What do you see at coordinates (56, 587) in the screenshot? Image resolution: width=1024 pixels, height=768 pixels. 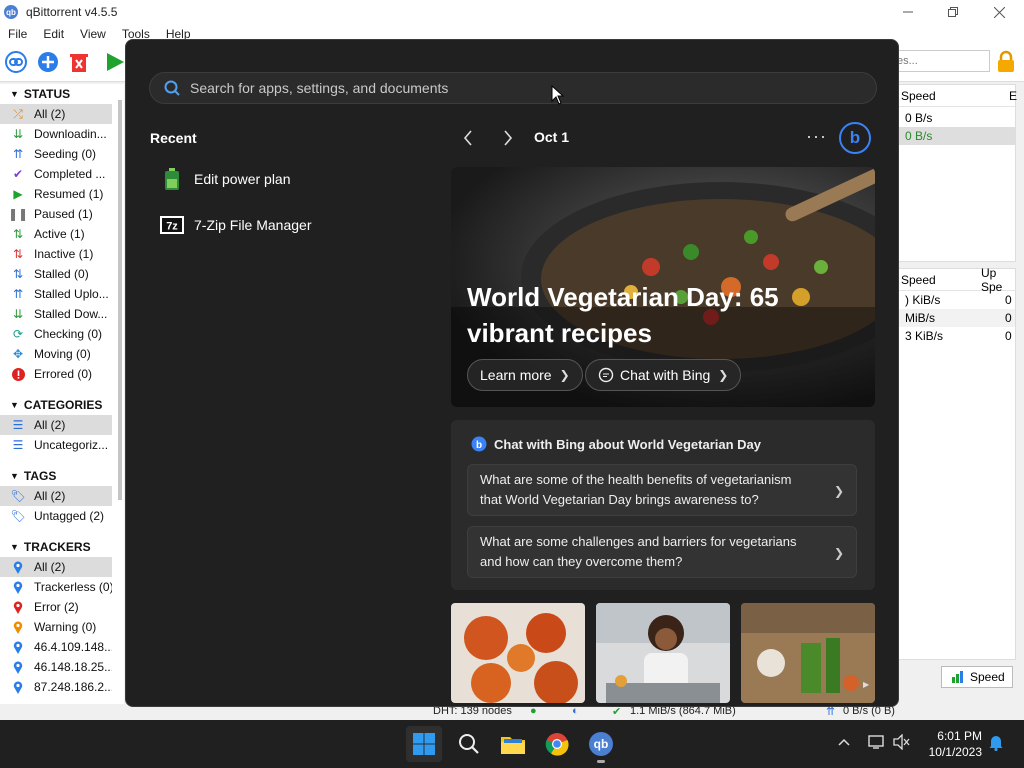 I see `sidebar-item-trackerless: Trackerless (0)` at bounding box center [56, 587].